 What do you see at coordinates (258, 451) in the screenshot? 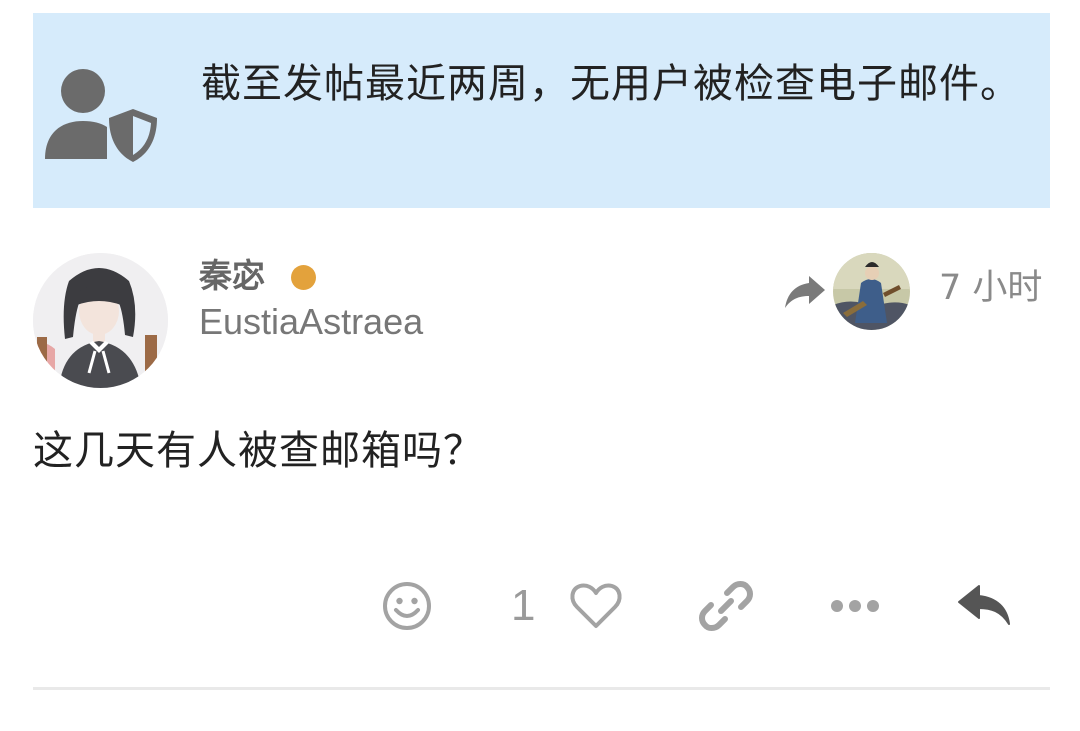
I see `post-body: 这几天有人被查邮箱吗？` at bounding box center [258, 451].